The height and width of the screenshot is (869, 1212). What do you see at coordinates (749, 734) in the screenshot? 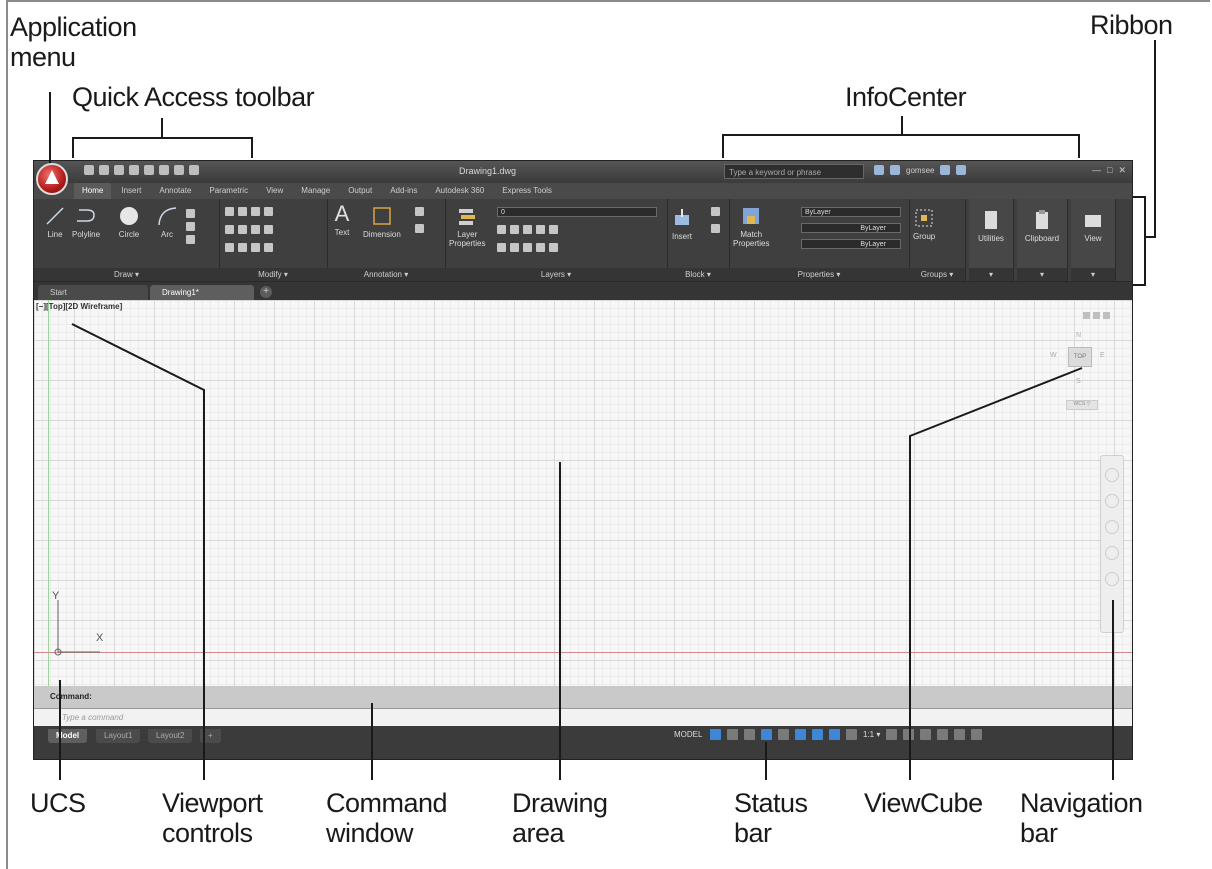
I see `ortho-icon` at bounding box center [749, 734].